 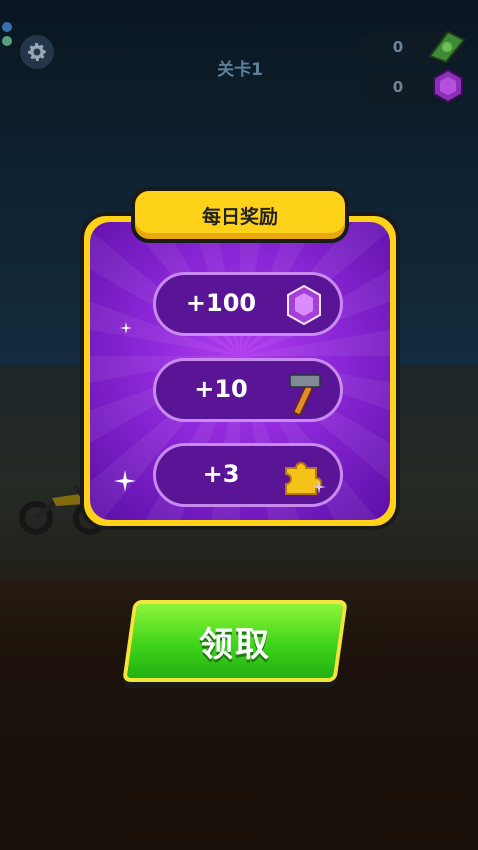 I want to click on gear-icon, so click(x=37, y=52).